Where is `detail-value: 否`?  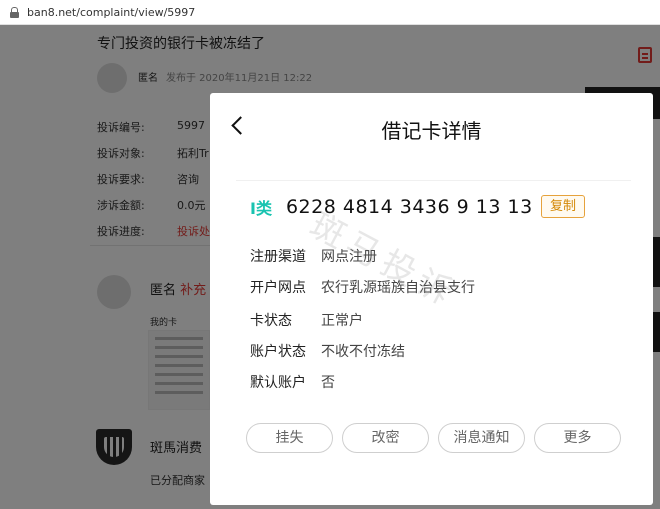
detail-value: 否 is located at coordinates (328, 383).